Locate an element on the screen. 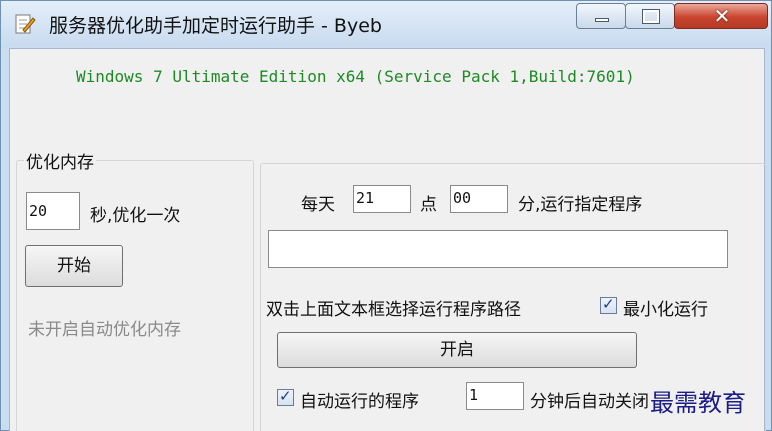 This screenshot has width=772, height=431. auto-close-label: 自动运行的程序 is located at coordinates (359, 402).